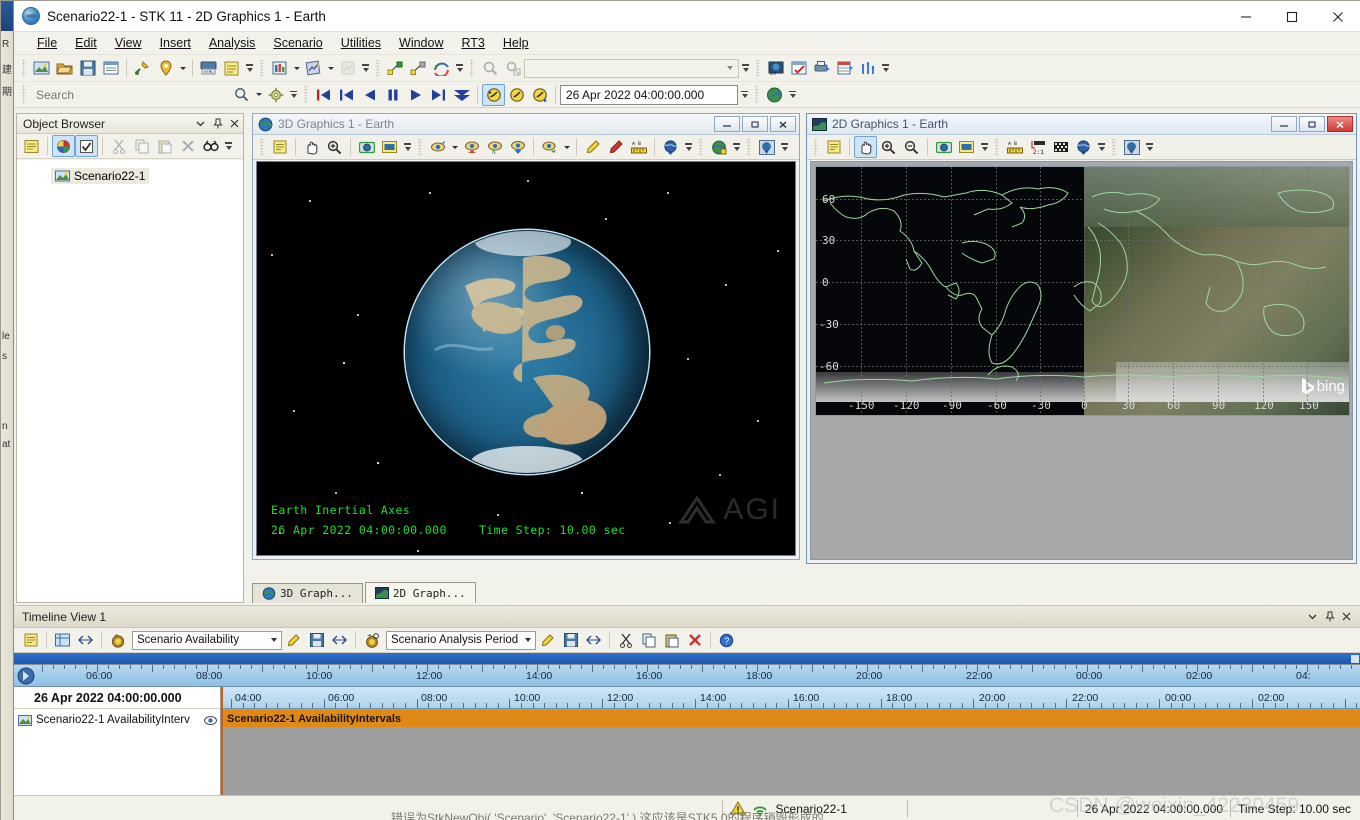 The width and height of the screenshot is (1360, 820). I want to click on search-input: Search, so click(130, 94).